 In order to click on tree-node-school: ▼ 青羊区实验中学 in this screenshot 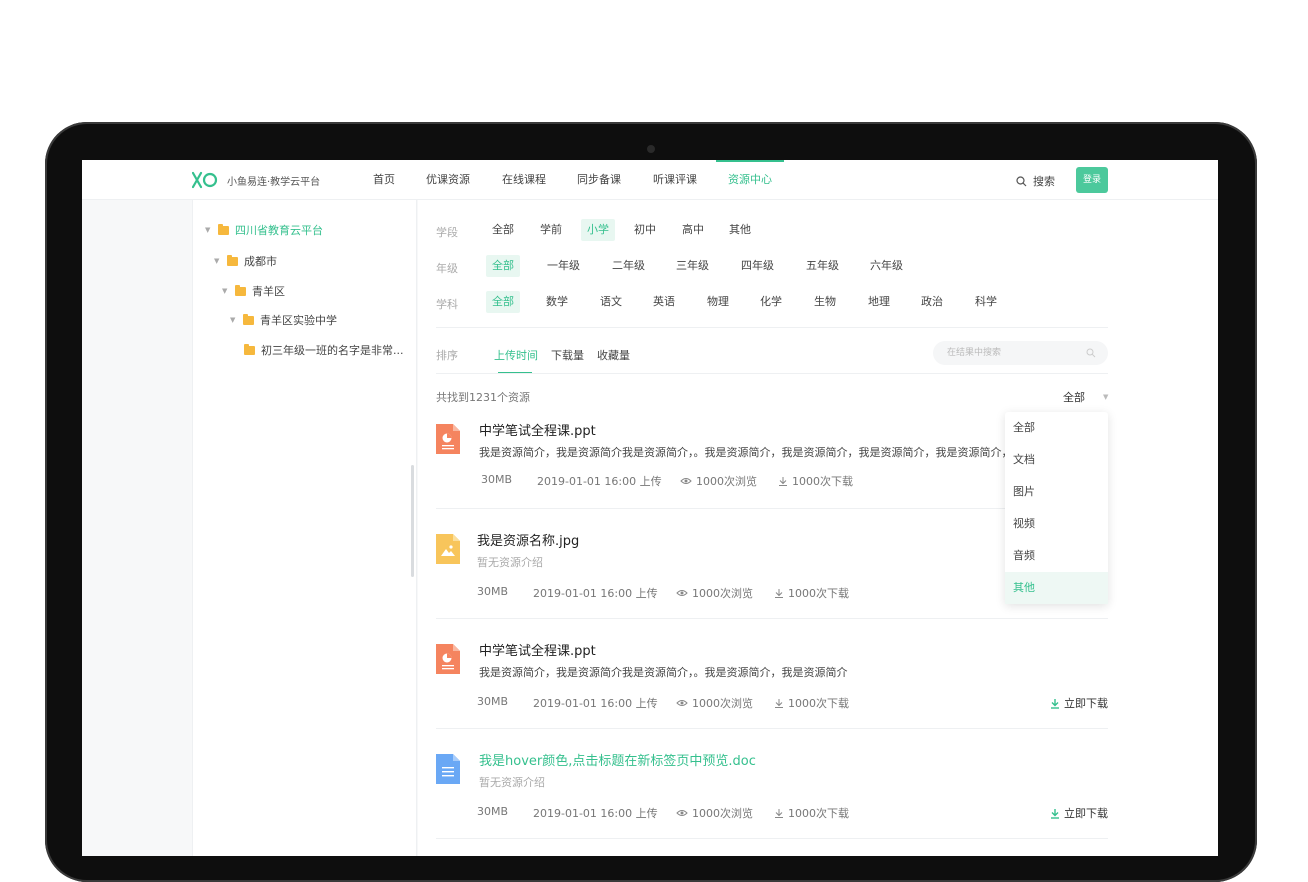, I will do `click(283, 320)`.